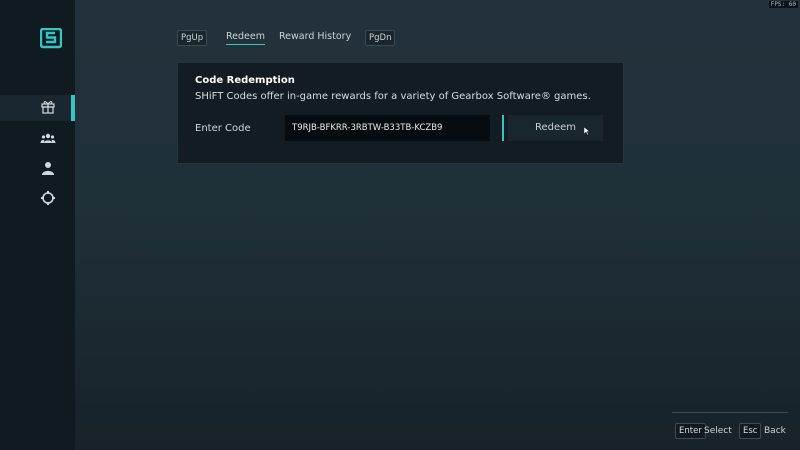  Describe the element at coordinates (387, 128) in the screenshot. I see `shift-code-input` at that location.